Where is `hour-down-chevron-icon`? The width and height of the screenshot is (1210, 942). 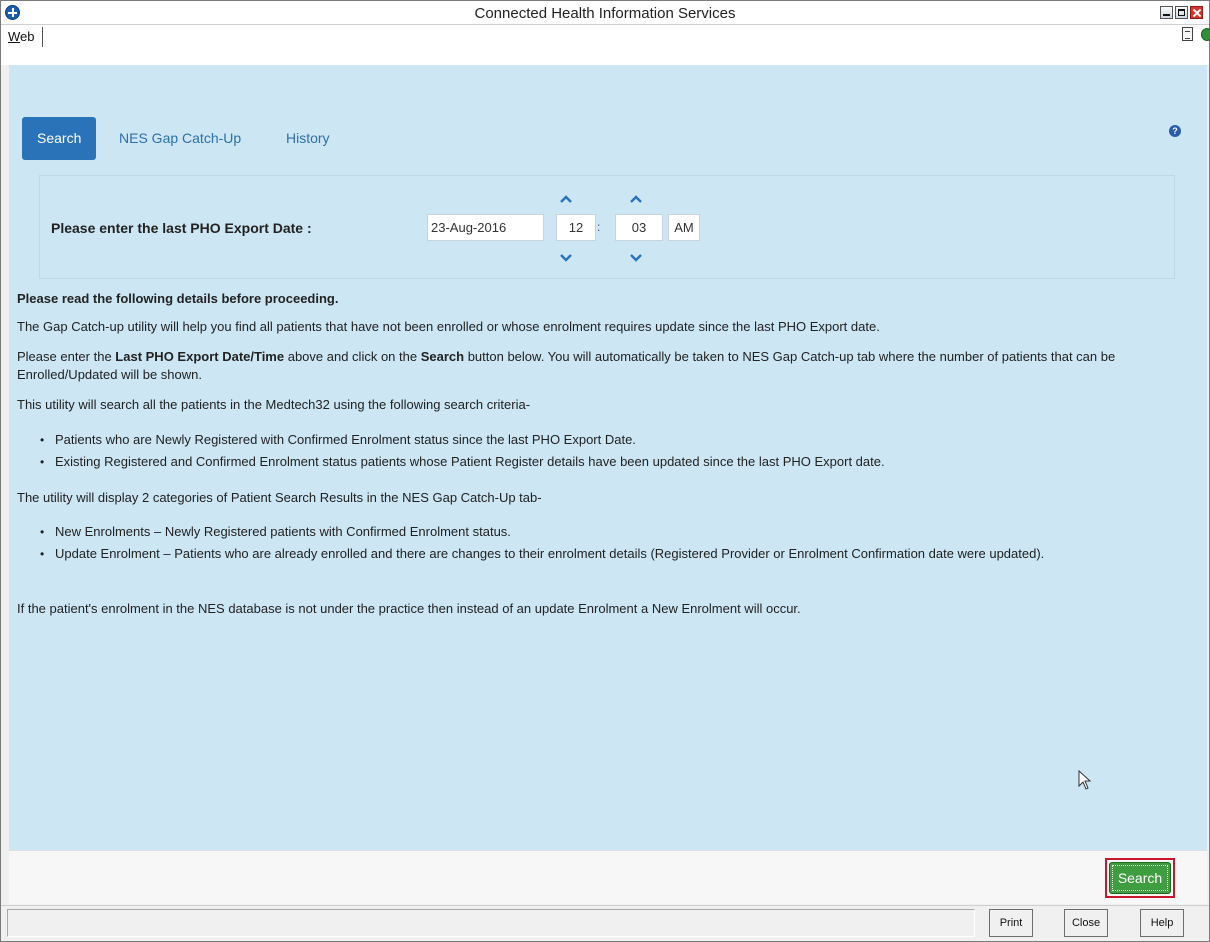
hour-down-chevron-icon is located at coordinates (566, 258).